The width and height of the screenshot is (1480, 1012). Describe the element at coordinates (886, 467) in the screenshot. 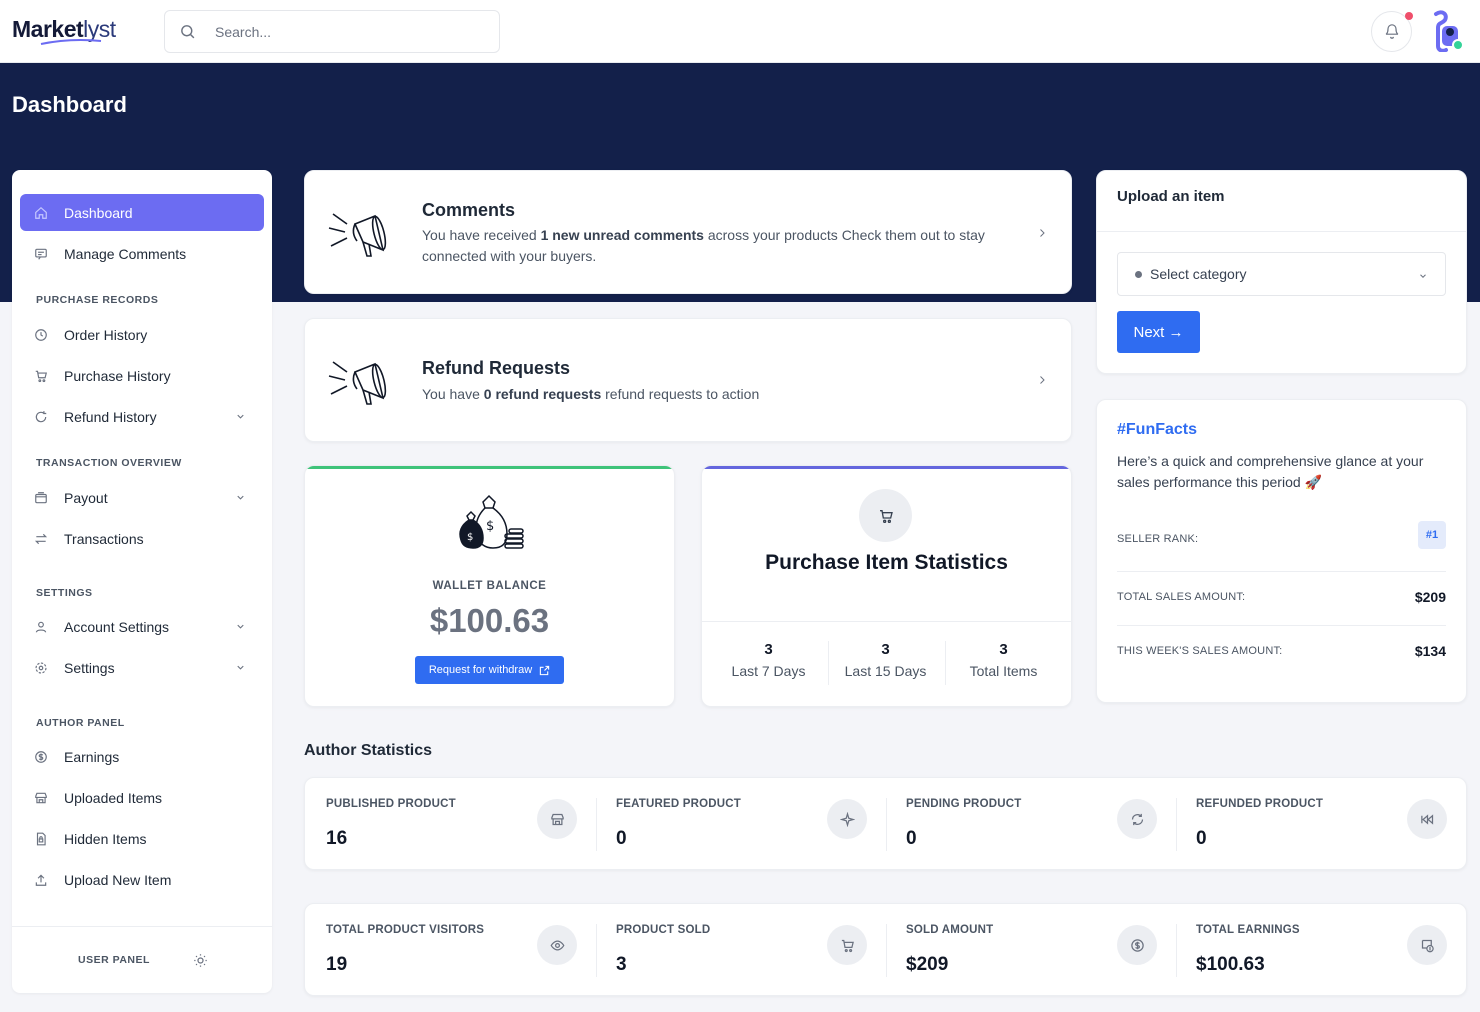

I see `purchase-accent-bar` at that location.